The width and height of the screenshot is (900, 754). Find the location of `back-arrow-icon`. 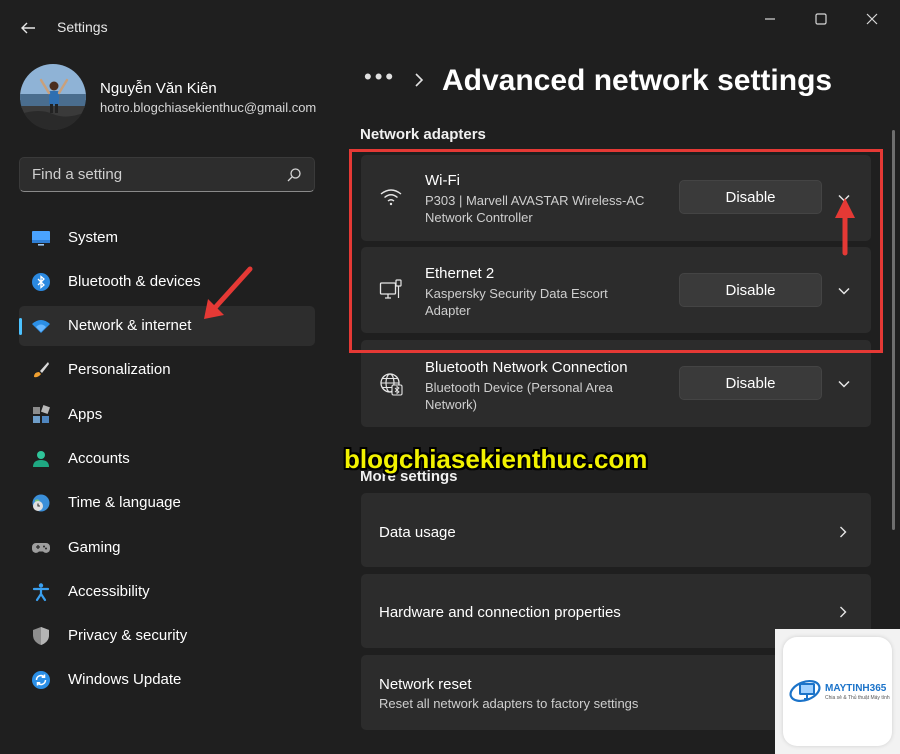

back-arrow-icon is located at coordinates (28, 28).